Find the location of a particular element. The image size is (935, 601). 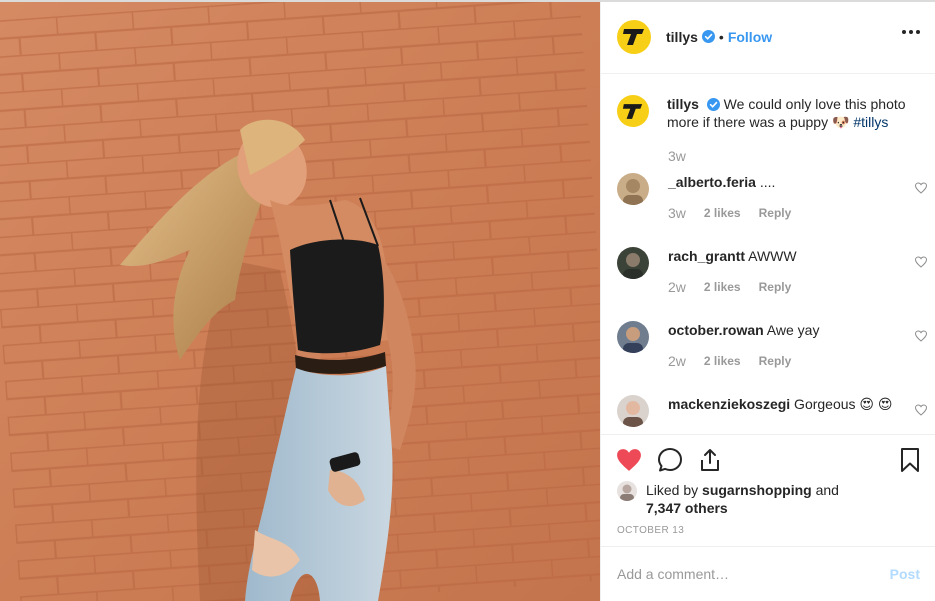

liked-by-prefix: Liked by is located at coordinates (674, 490).